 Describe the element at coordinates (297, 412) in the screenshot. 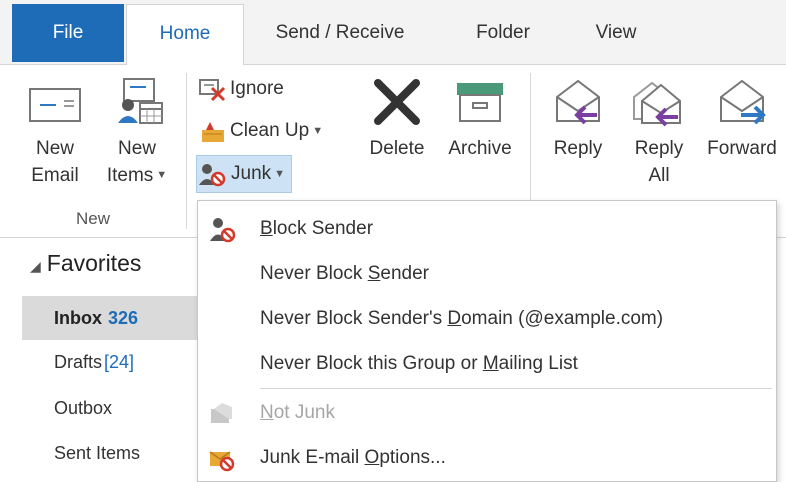

I see `menu-label: Not Junk` at that location.